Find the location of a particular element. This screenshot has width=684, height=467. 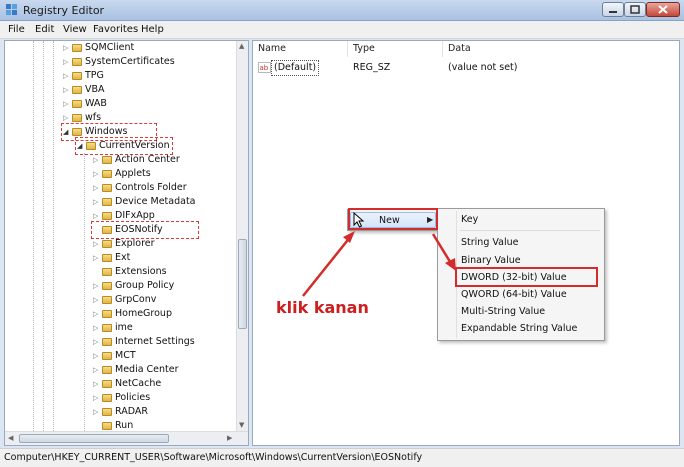

annotation-arrows is located at coordinates (379, 264).